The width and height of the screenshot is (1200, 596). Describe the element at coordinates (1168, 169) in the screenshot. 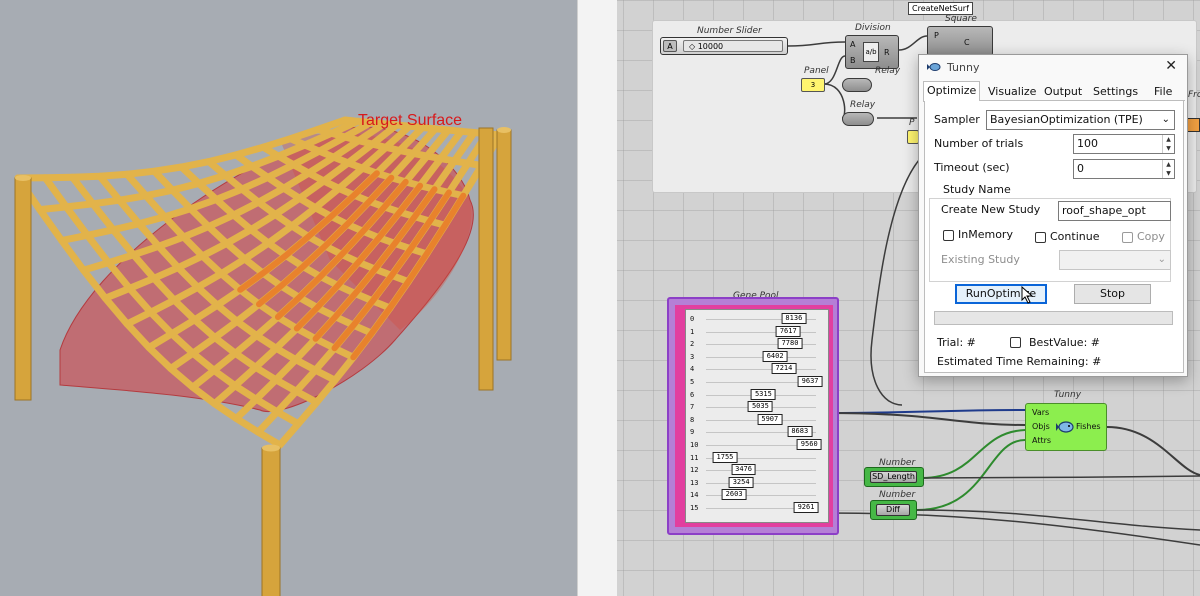

I see `timeout-spinner-icon: ▲ ▼` at that location.